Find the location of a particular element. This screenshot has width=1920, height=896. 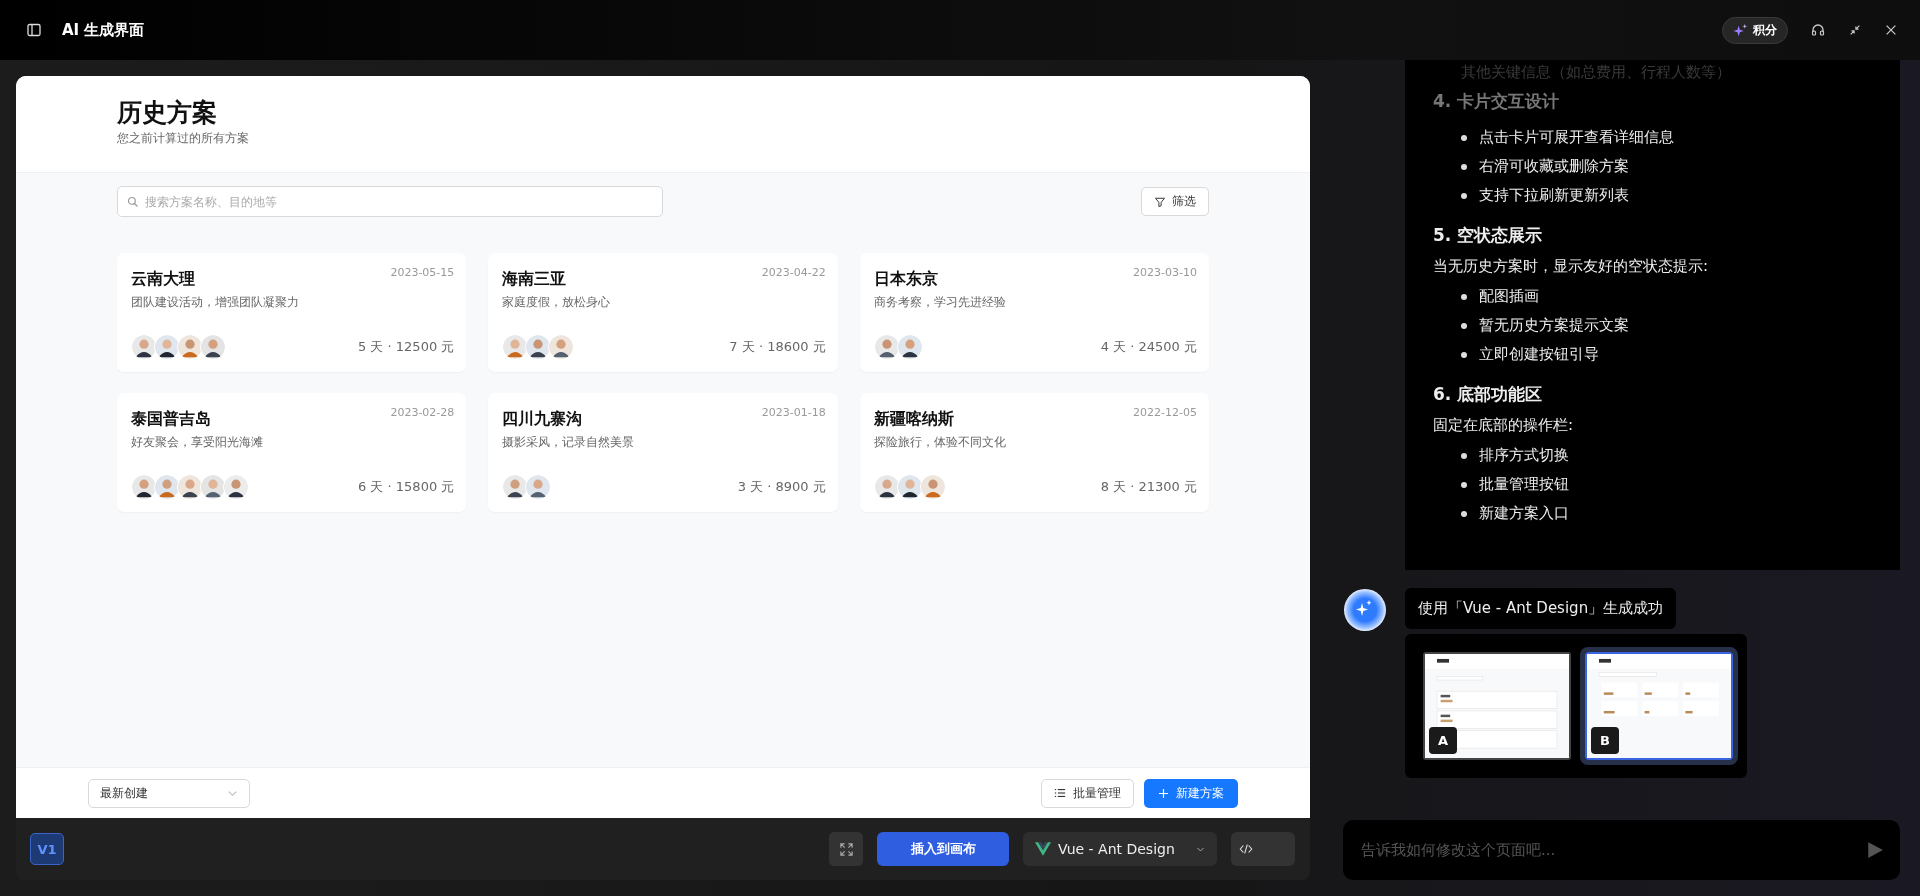

insert-button: 插入到画布 is located at coordinates (943, 849).